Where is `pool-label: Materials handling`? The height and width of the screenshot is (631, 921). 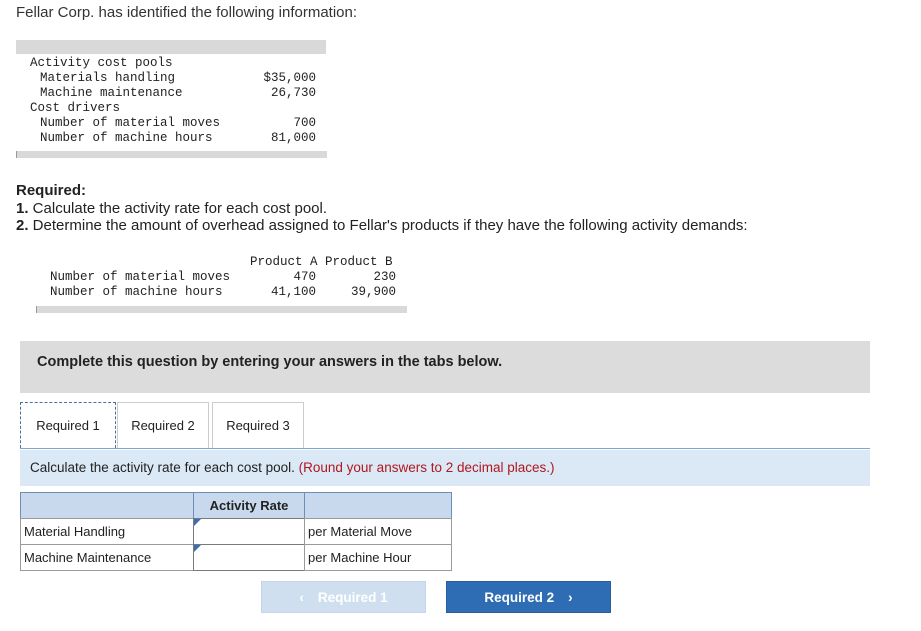
pool-label: Materials handling is located at coordinates (108, 78).